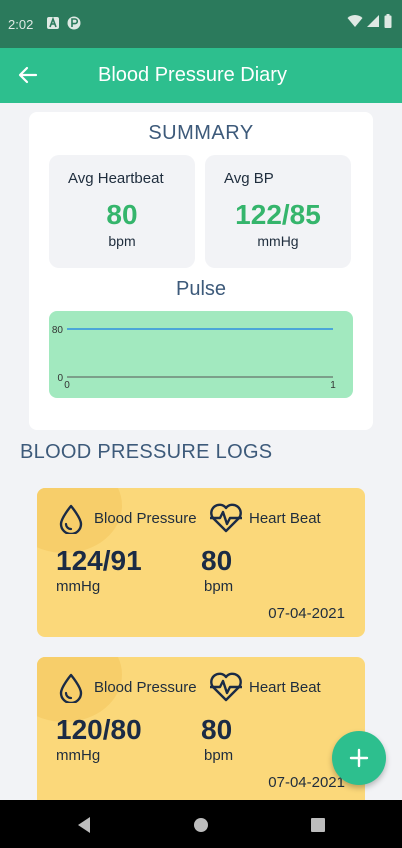 This screenshot has width=402, height=848. Describe the element at coordinates (333, 385) in the screenshot. I see `x-tick-label: 1` at that location.